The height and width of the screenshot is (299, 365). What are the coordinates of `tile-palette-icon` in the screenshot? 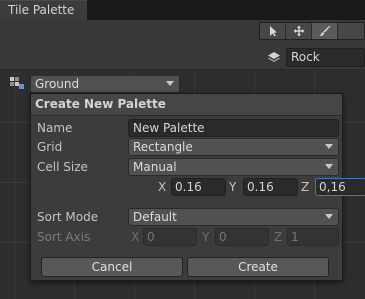 It's located at (17, 83).